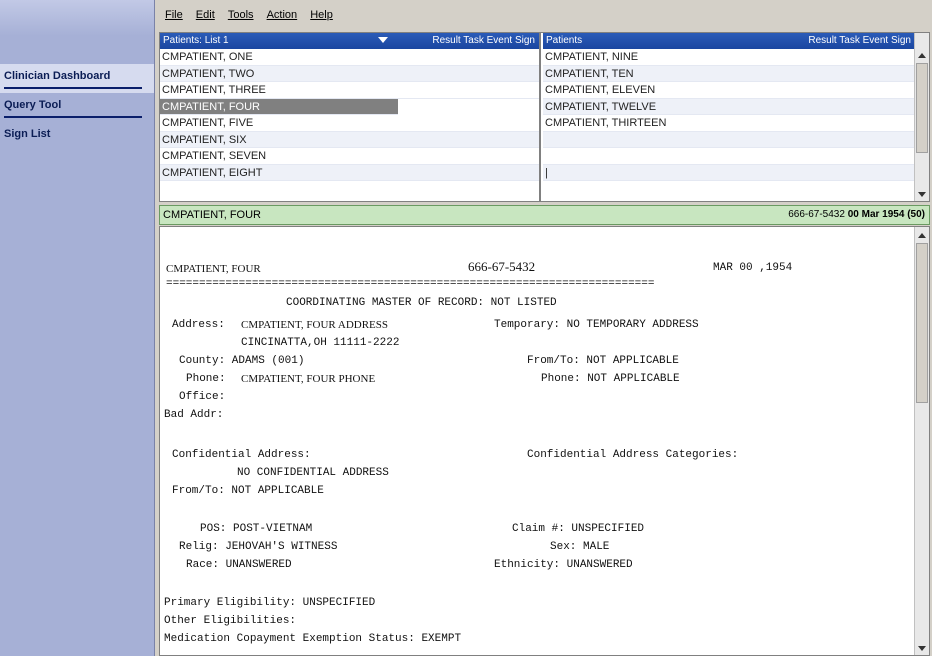 This screenshot has height=656, width=932. What do you see at coordinates (729, 123) in the screenshot?
I see `list-item: CMPATIENT, THIRTEEN` at bounding box center [729, 123].